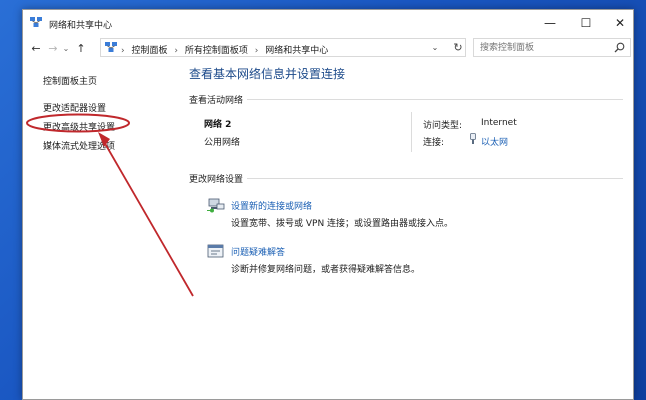 Image resolution: width=646 pixels, height=400 pixels. What do you see at coordinates (53, 48) in the screenshot?
I see `forward-button: →` at bounding box center [53, 48].